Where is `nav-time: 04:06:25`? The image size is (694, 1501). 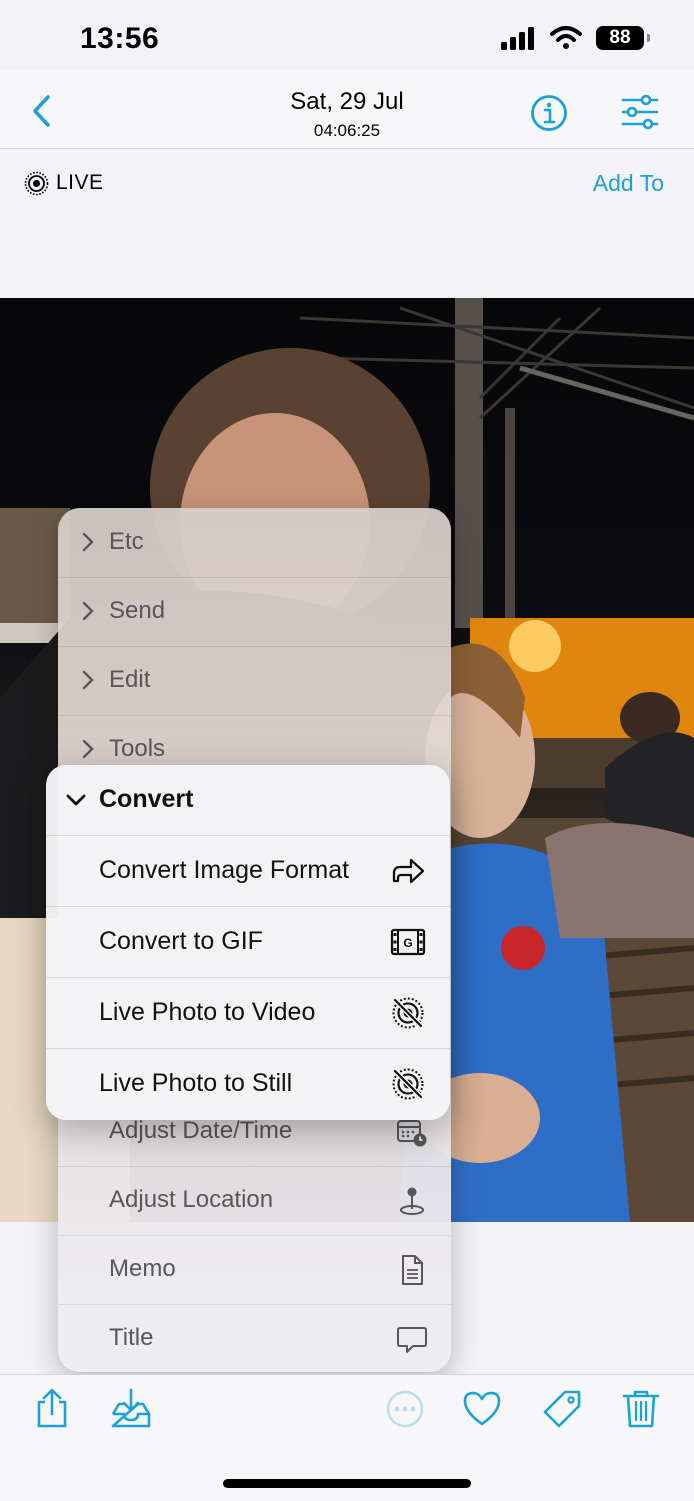 nav-time: 04:06:25 is located at coordinates (347, 130).